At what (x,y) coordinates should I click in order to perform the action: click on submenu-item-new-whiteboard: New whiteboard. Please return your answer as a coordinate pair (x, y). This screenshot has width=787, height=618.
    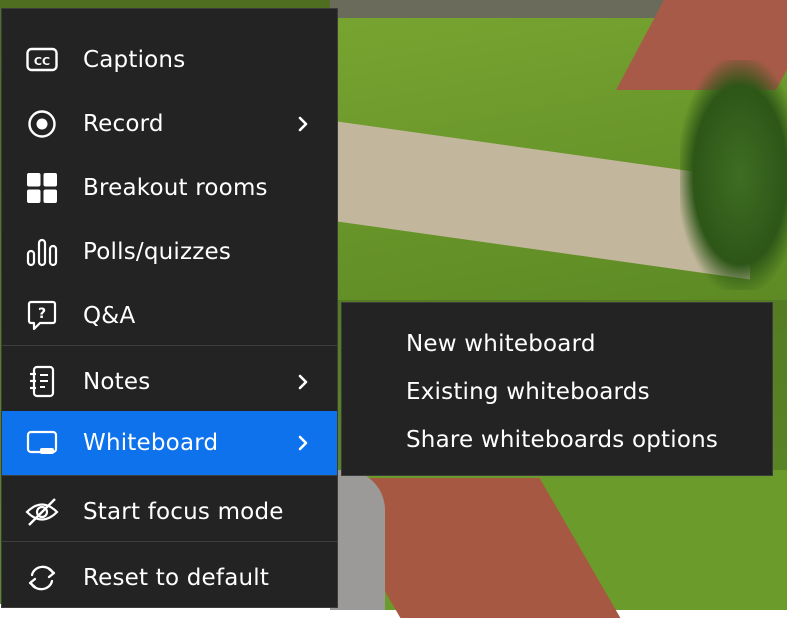
    Looking at the image, I should click on (501, 344).